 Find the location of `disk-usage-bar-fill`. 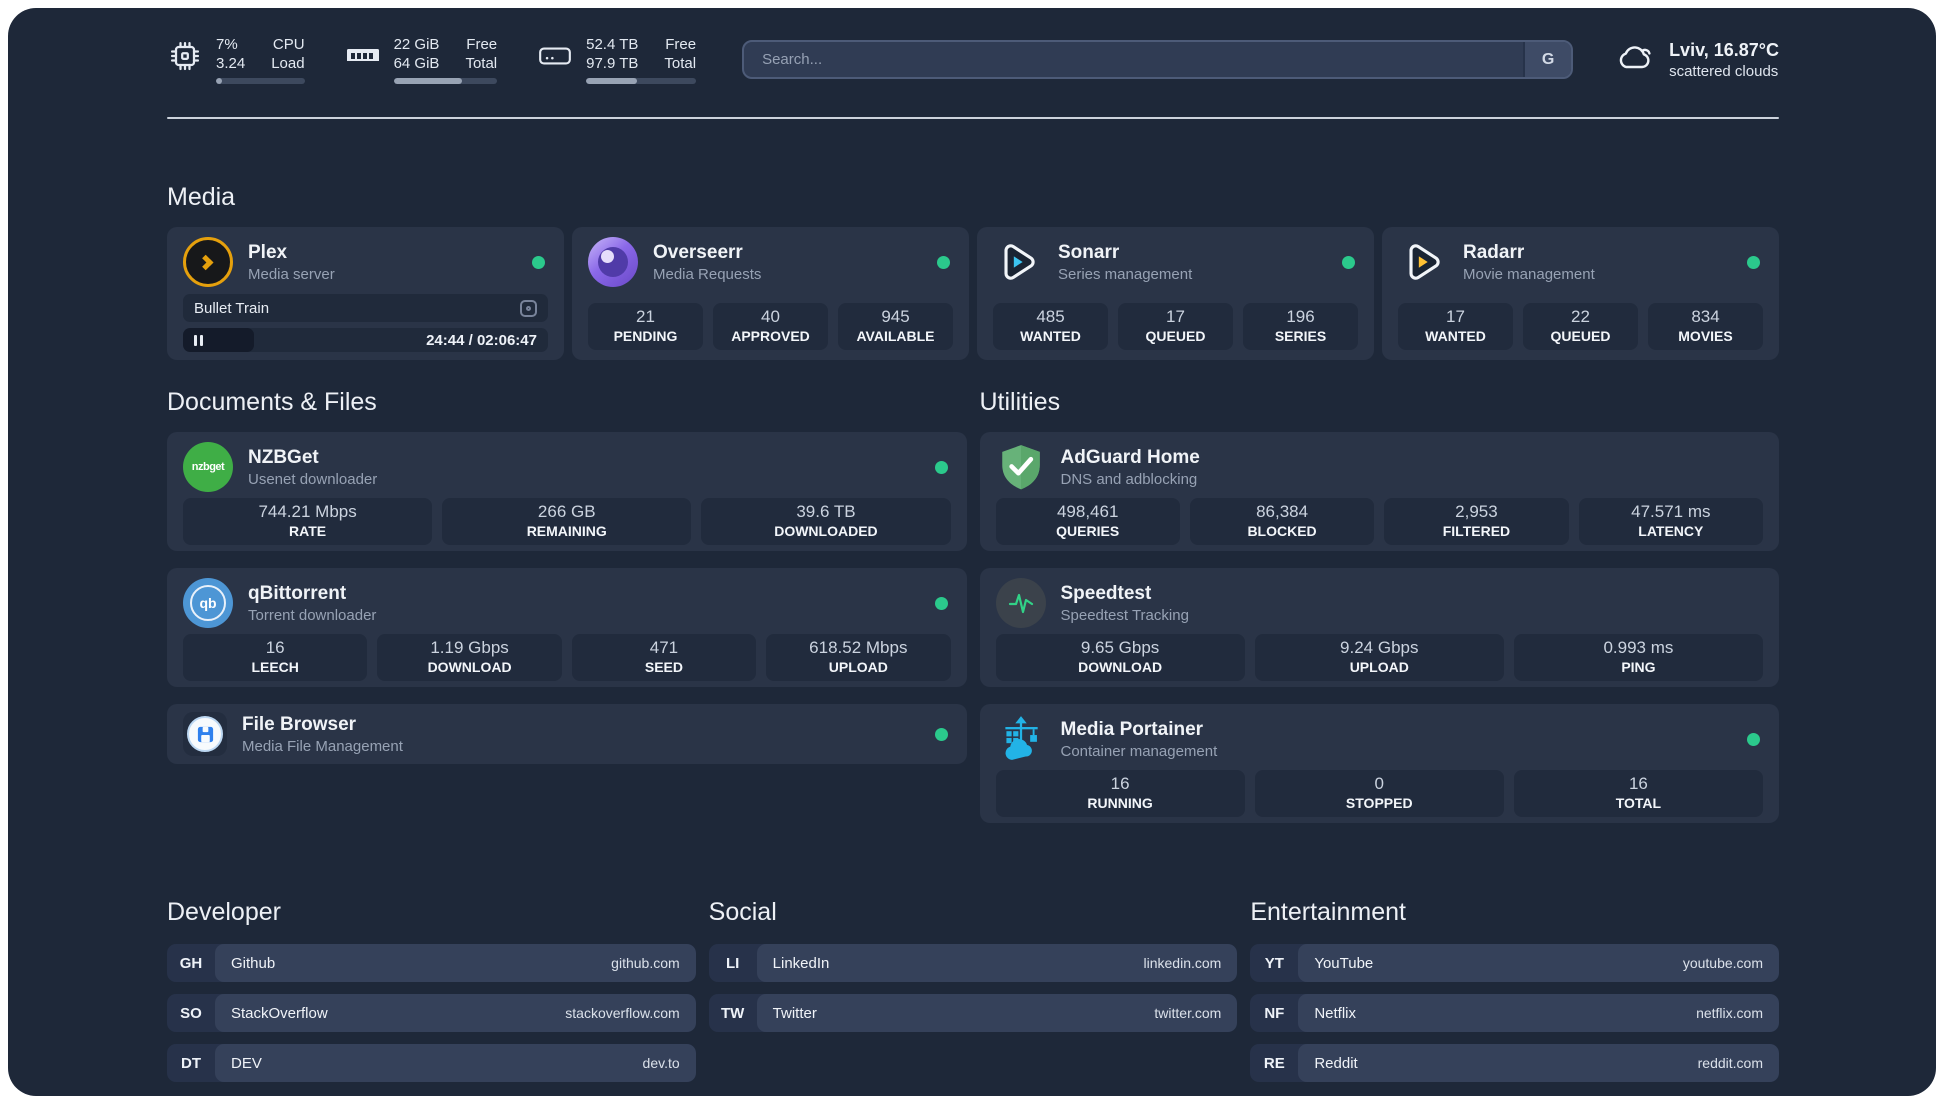

disk-usage-bar-fill is located at coordinates (611, 81).